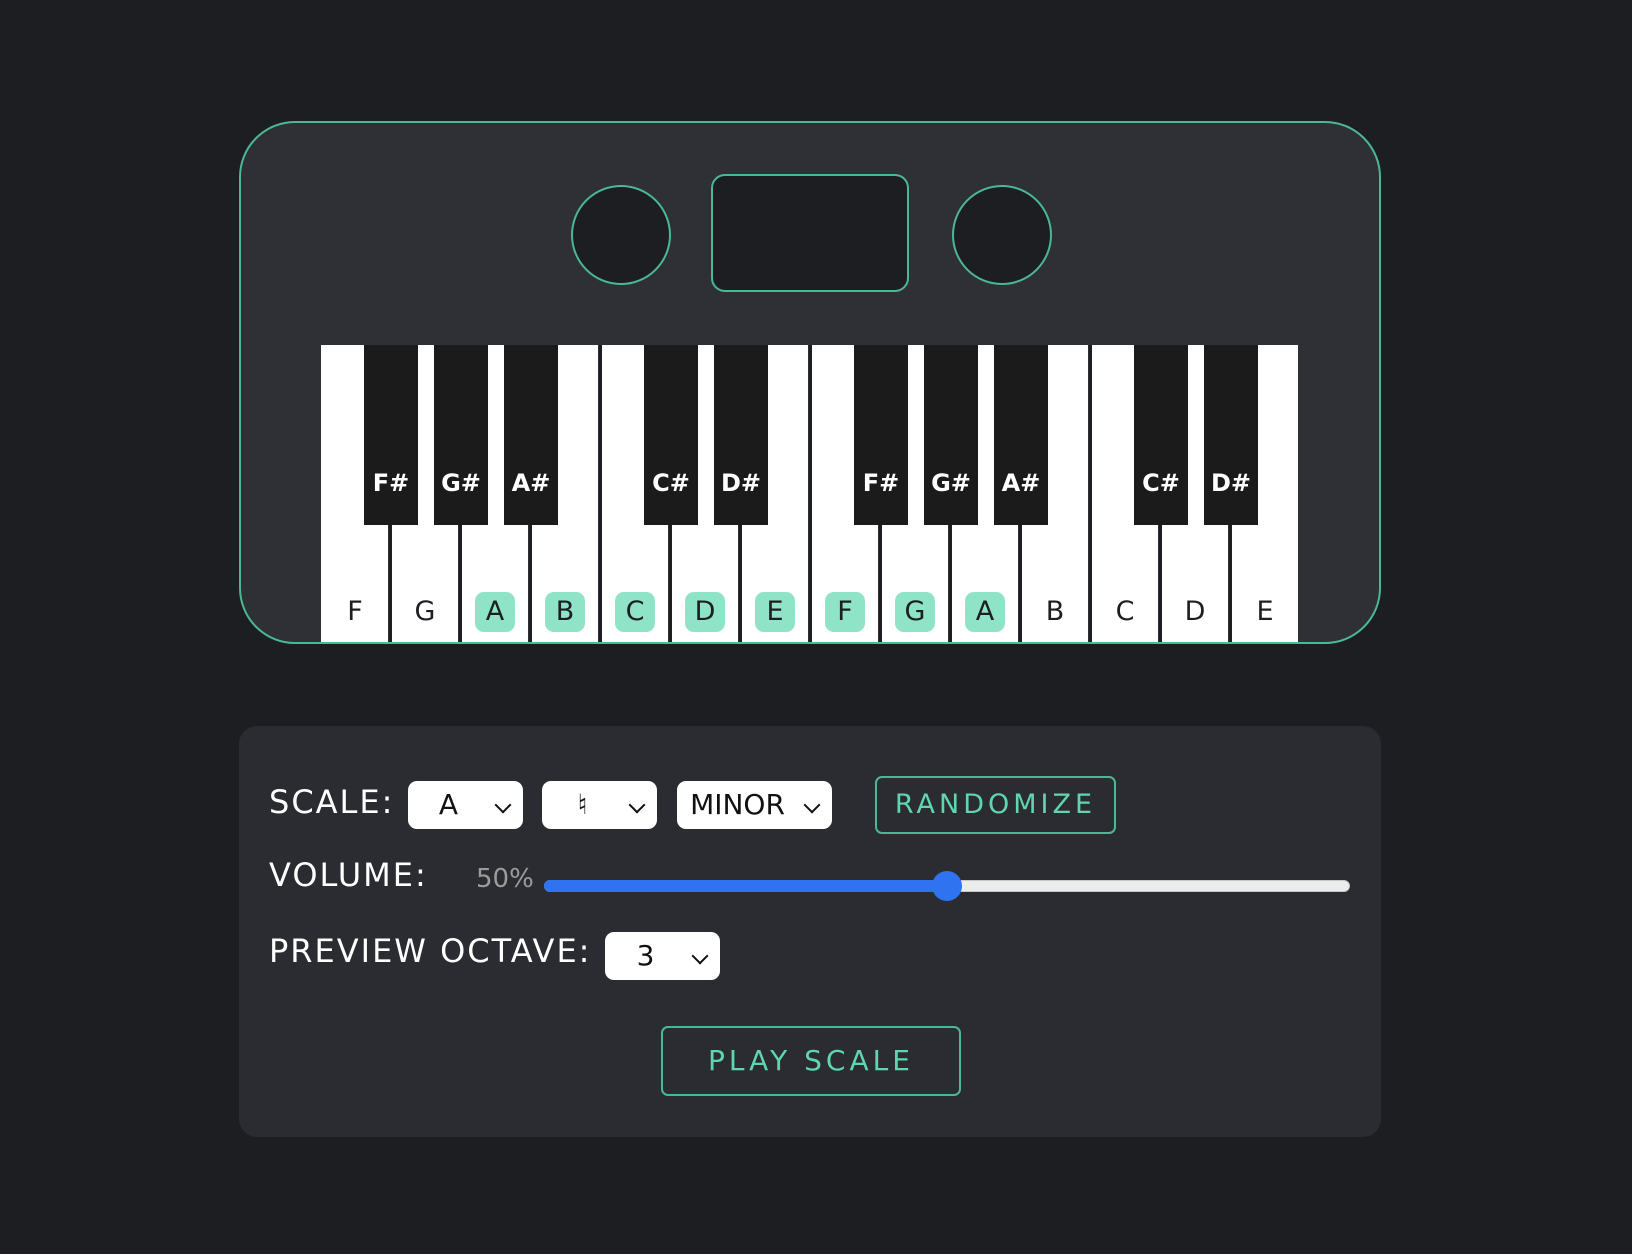 The width and height of the screenshot is (1632, 1254). Describe the element at coordinates (662, 956) in the screenshot. I see `preview-octave-select: 3` at that location.